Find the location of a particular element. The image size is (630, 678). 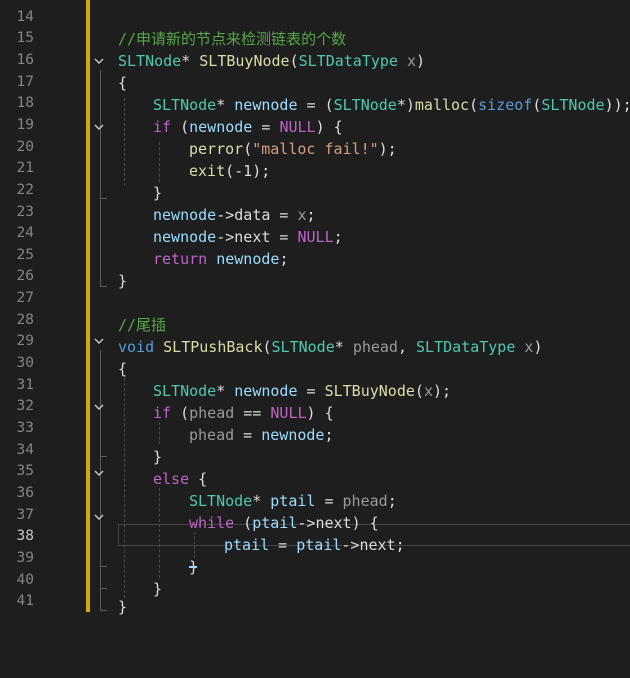

code-line-24: newnode->next = NULL; is located at coordinates (248, 237).